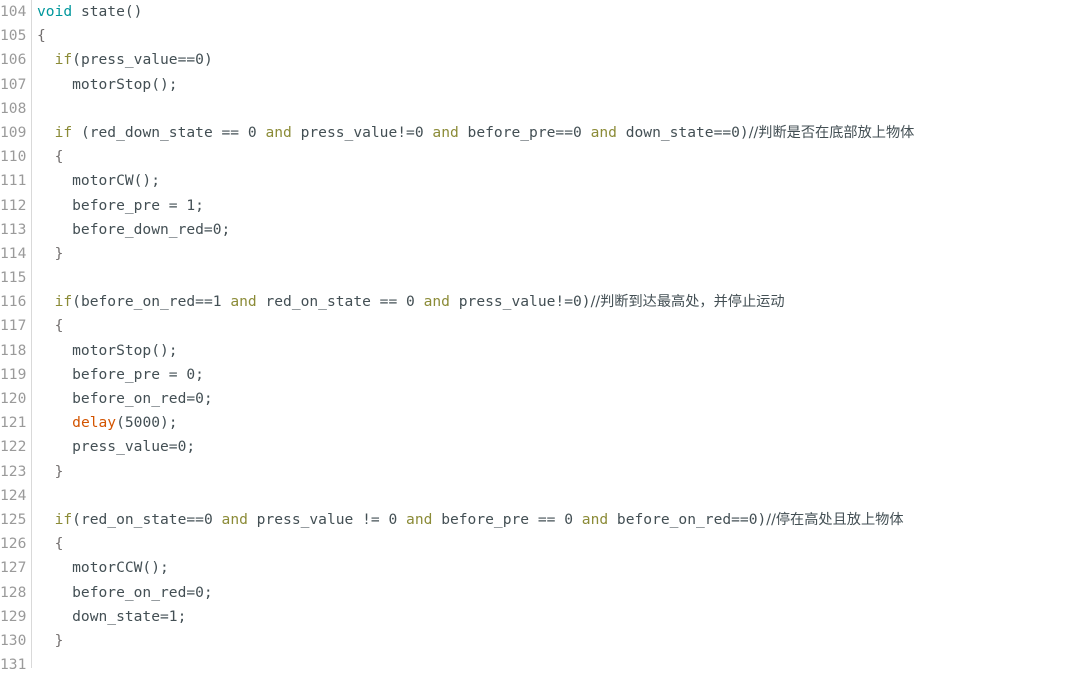 Image resolution: width=1065 pixels, height=677 pixels. I want to click on code-line: 124, so click(532, 496).